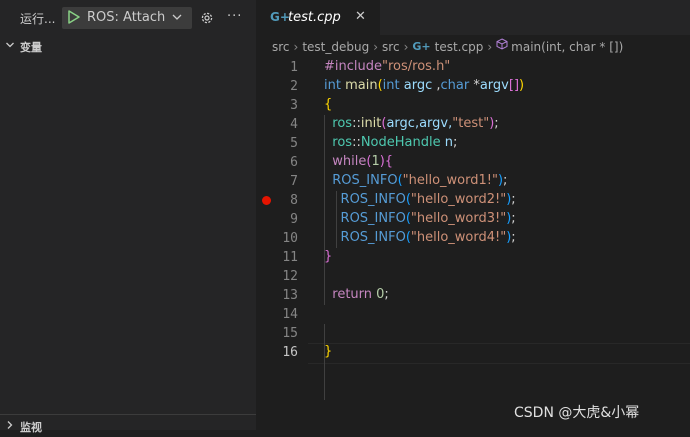 This screenshot has height=437, width=690. I want to click on line-number: 9, so click(294, 219).